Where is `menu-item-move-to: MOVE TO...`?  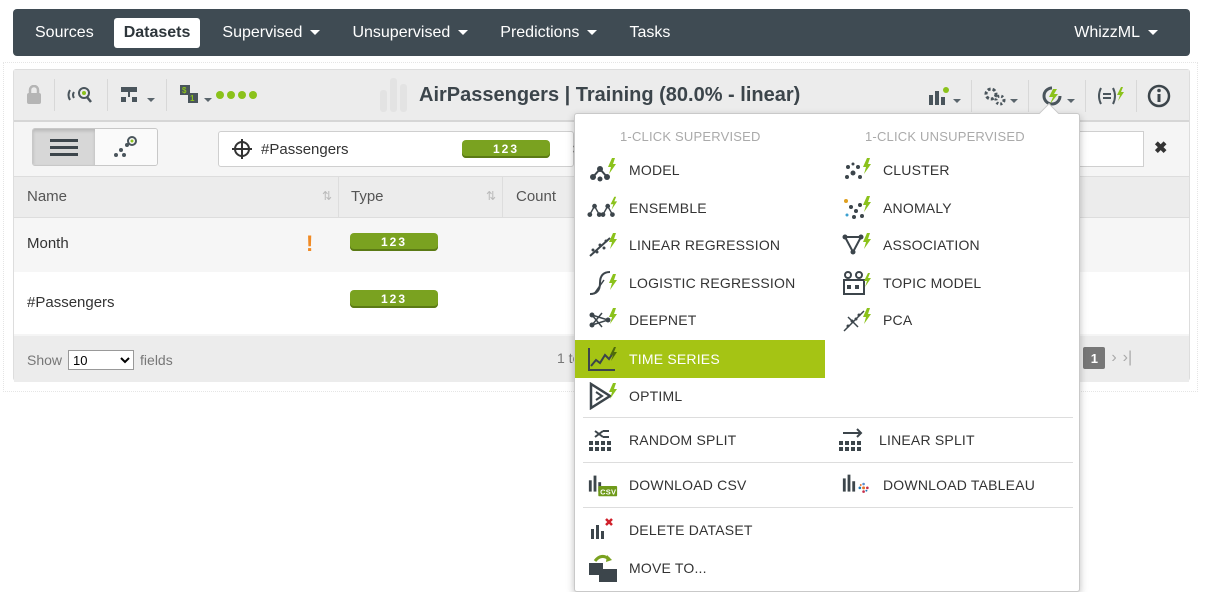 menu-item-move-to: MOVE TO... is located at coordinates (700, 568).